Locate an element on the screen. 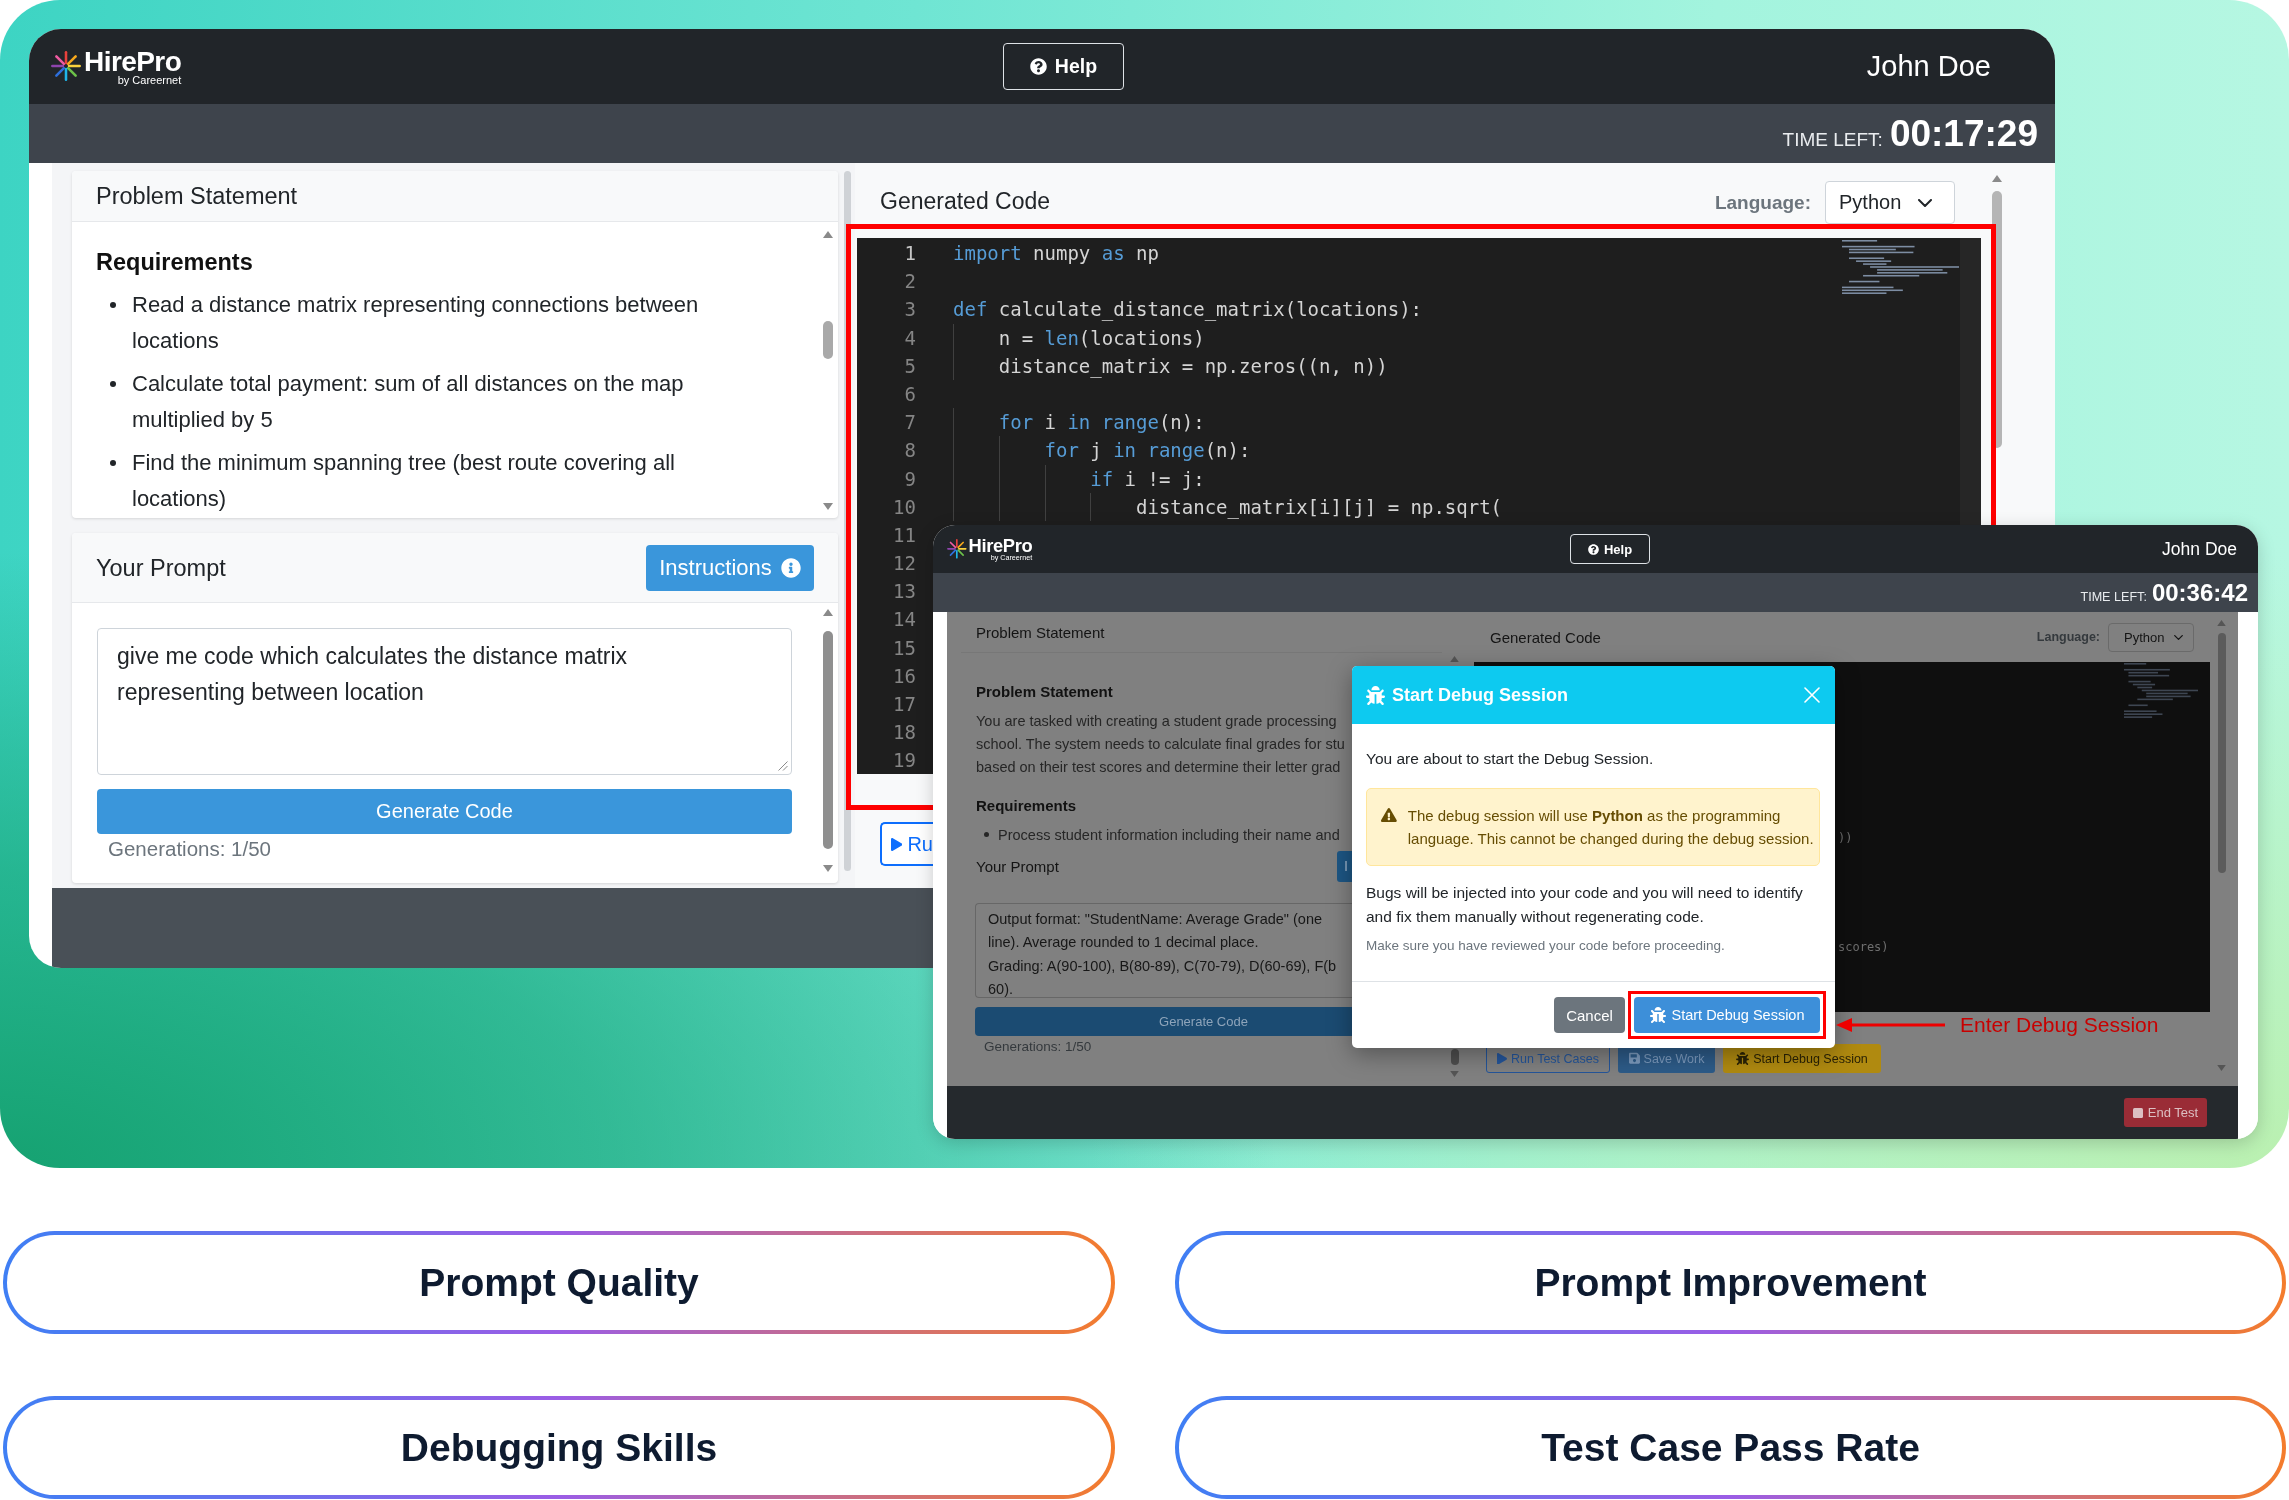 This screenshot has height=1500, width=2289. line-number: 15 is located at coordinates (904, 648).